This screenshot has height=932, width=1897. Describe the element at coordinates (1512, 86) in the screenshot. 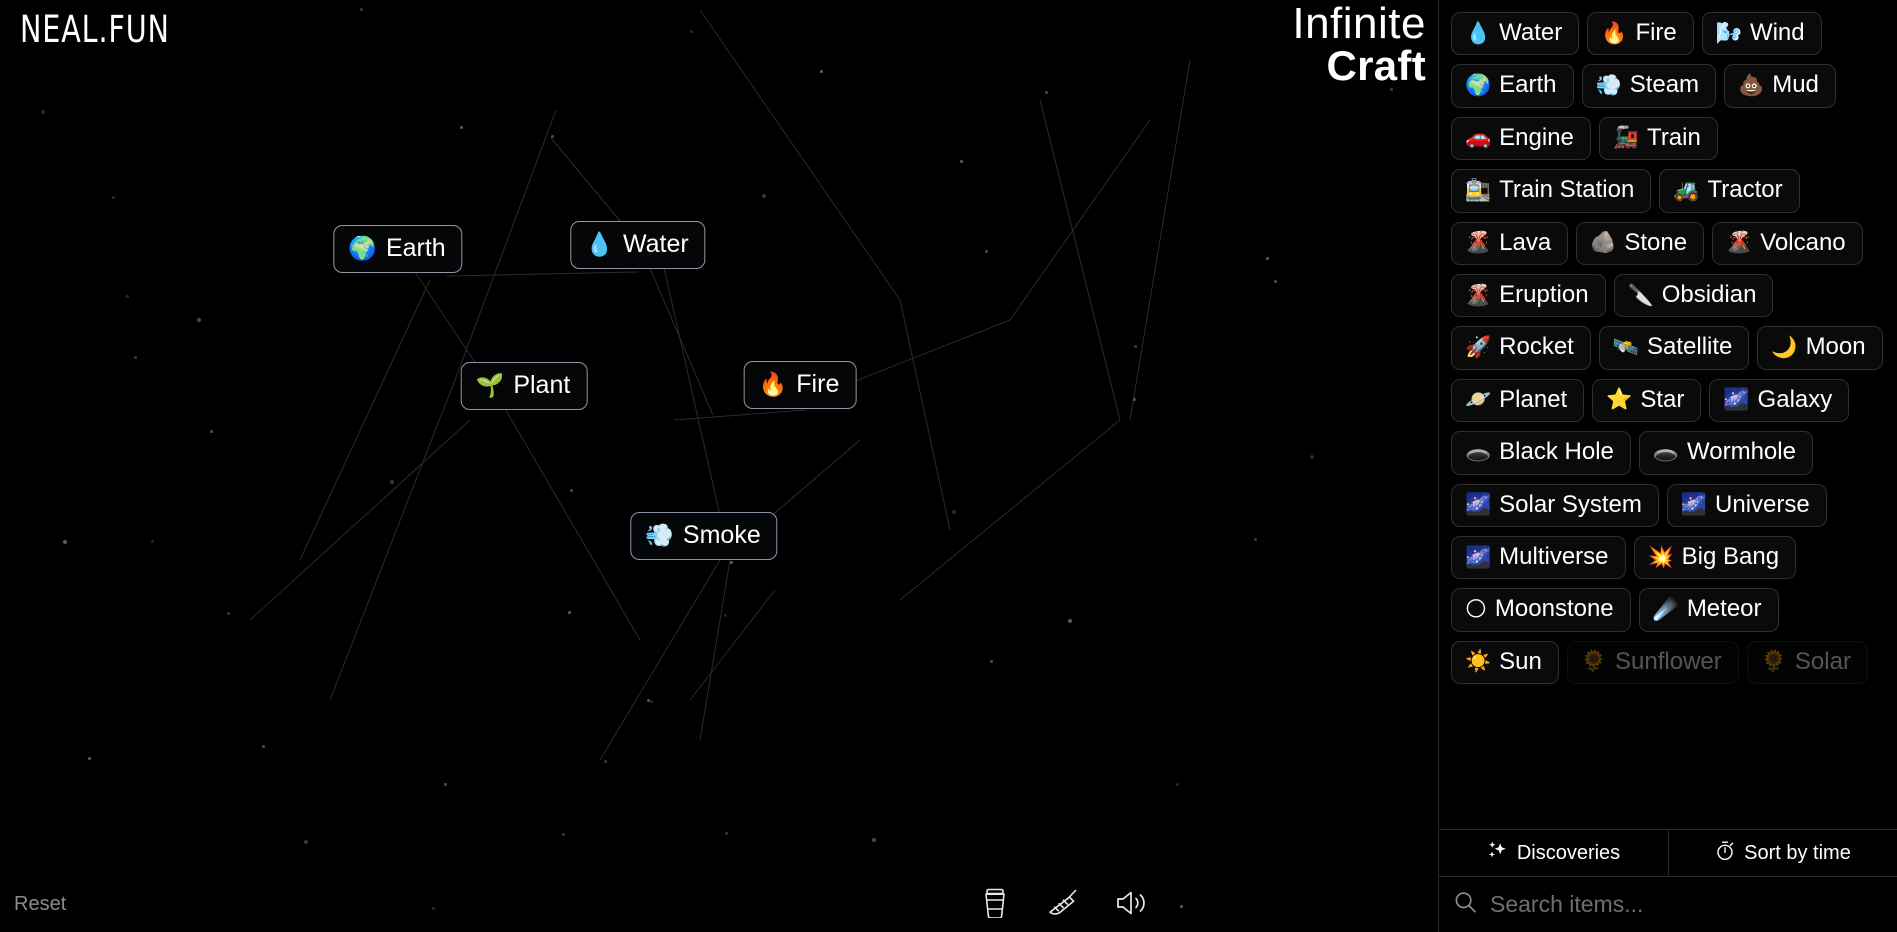

I see `sidebar-item-earth: 🌍 Earth` at that location.